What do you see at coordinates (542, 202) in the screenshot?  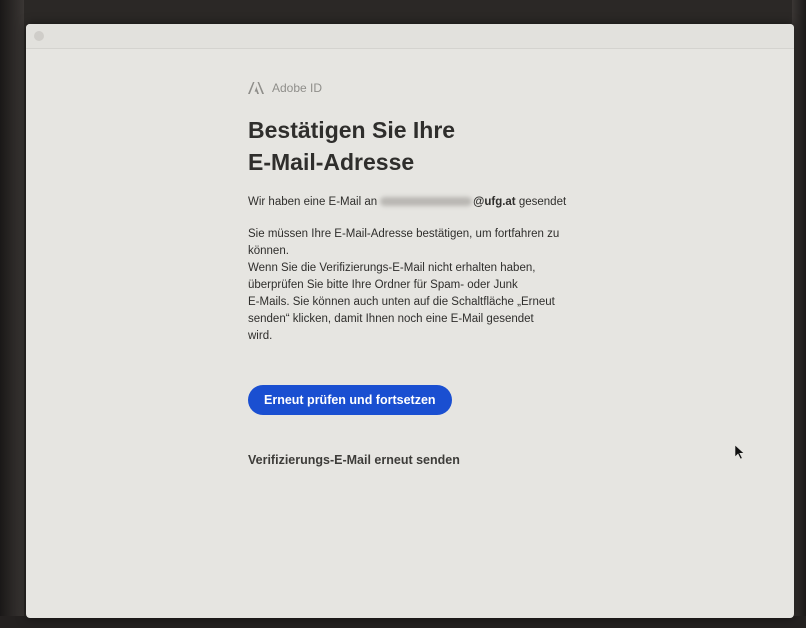 I see `email-sent-suffix: gesendet` at bounding box center [542, 202].